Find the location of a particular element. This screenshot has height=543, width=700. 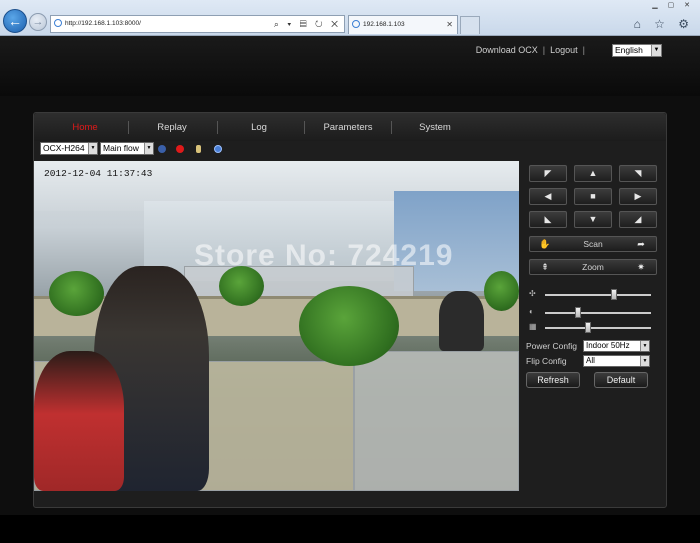

power-config-label: Power Config is located at coordinates (552, 346).